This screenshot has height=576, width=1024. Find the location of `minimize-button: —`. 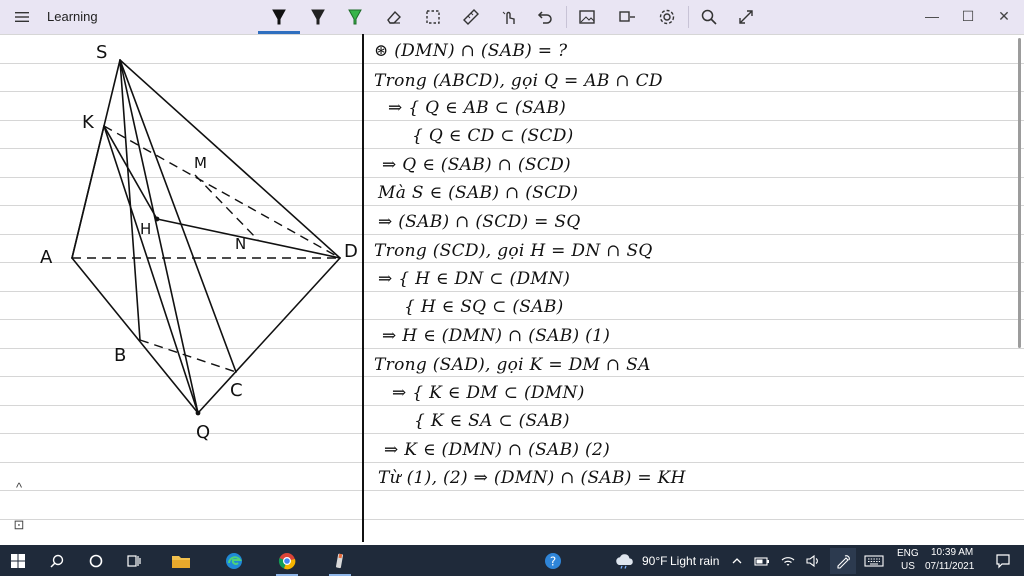

minimize-button: — is located at coordinates (932, 16).